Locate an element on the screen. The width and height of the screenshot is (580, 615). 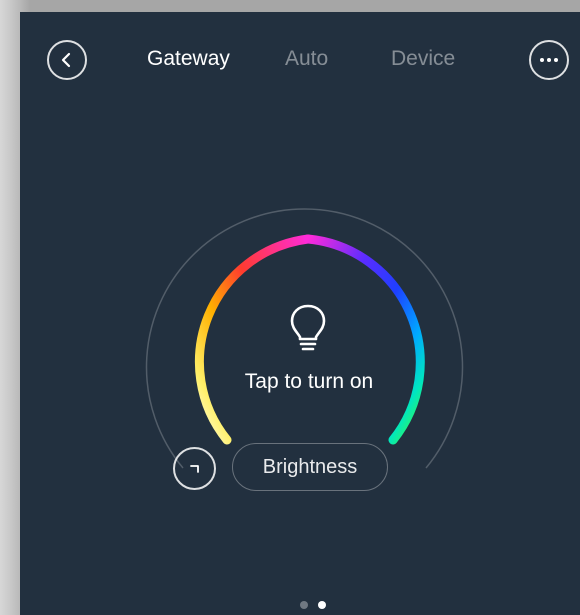
page-indicator is located at coordinates (316, 606).